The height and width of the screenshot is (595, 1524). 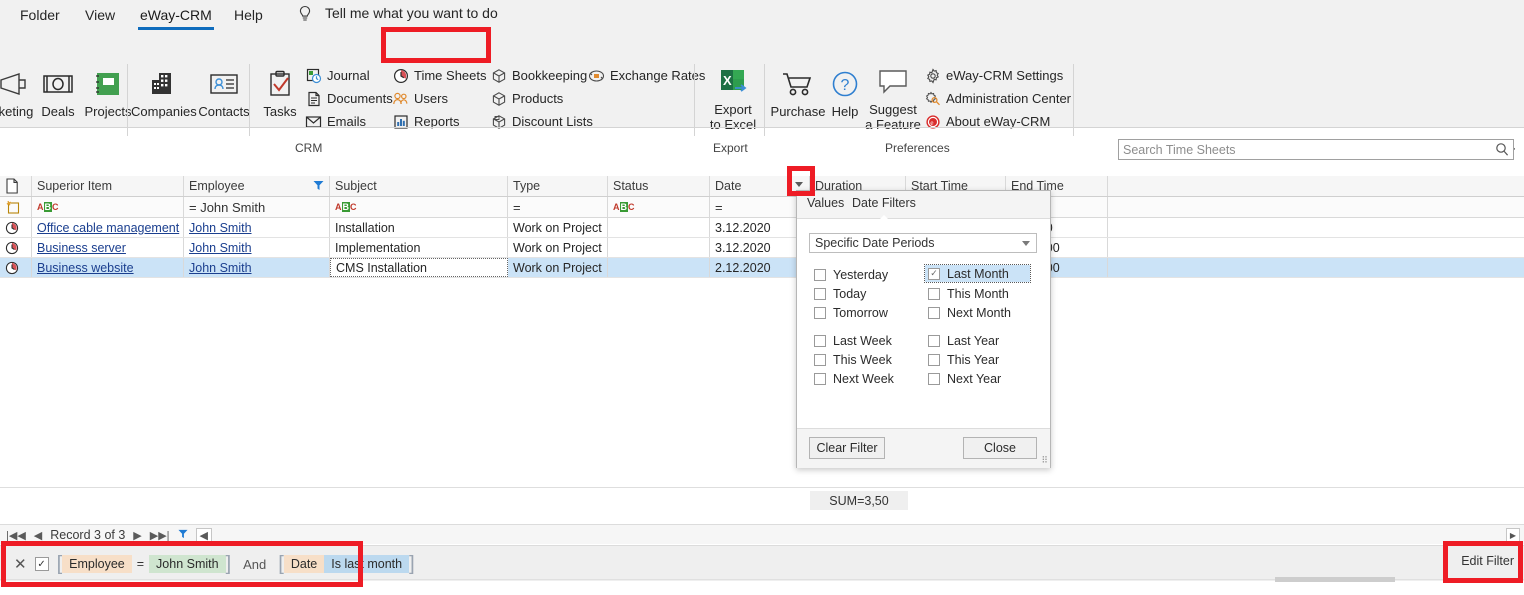 What do you see at coordinates (187, 564) in the screenshot?
I see `filter-value-john-smith: John Smith` at bounding box center [187, 564].